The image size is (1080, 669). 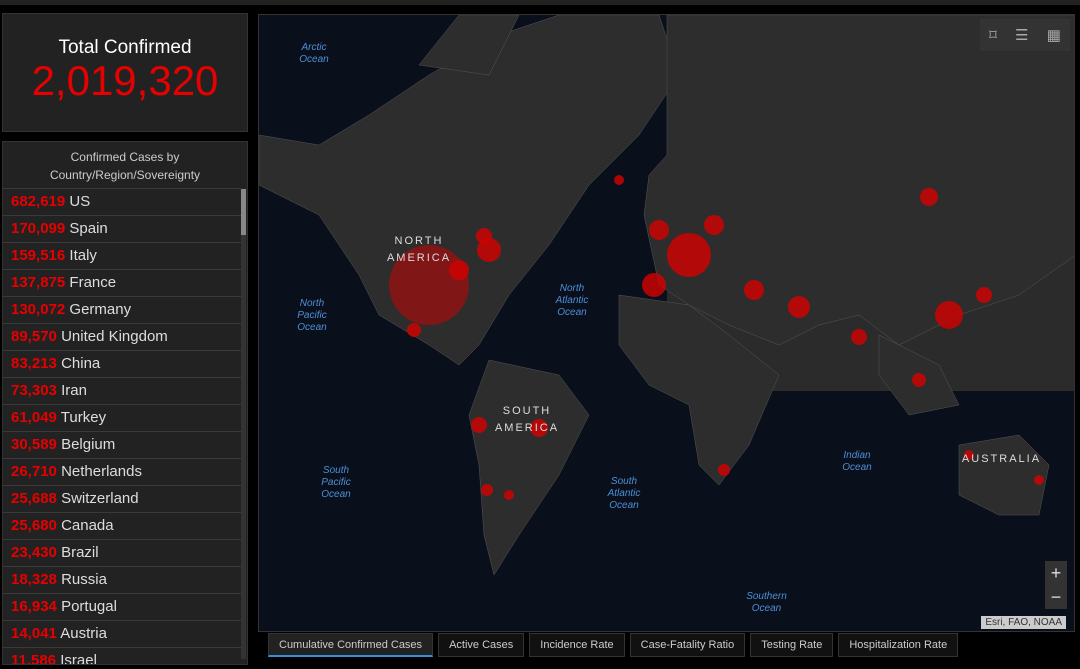 I want to click on ocean-label: Indian Ocean, so click(x=857, y=461).